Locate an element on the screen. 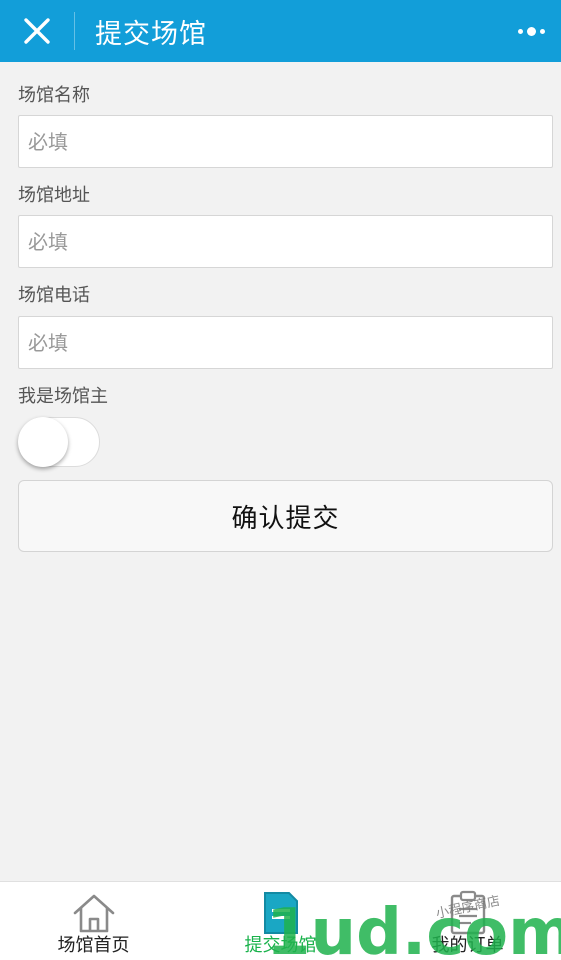 Image resolution: width=561 pixels, height=960 pixels. bottom-tab-bar: 场馆首页 提交场馆 我的订单 is located at coordinates (280, 920).